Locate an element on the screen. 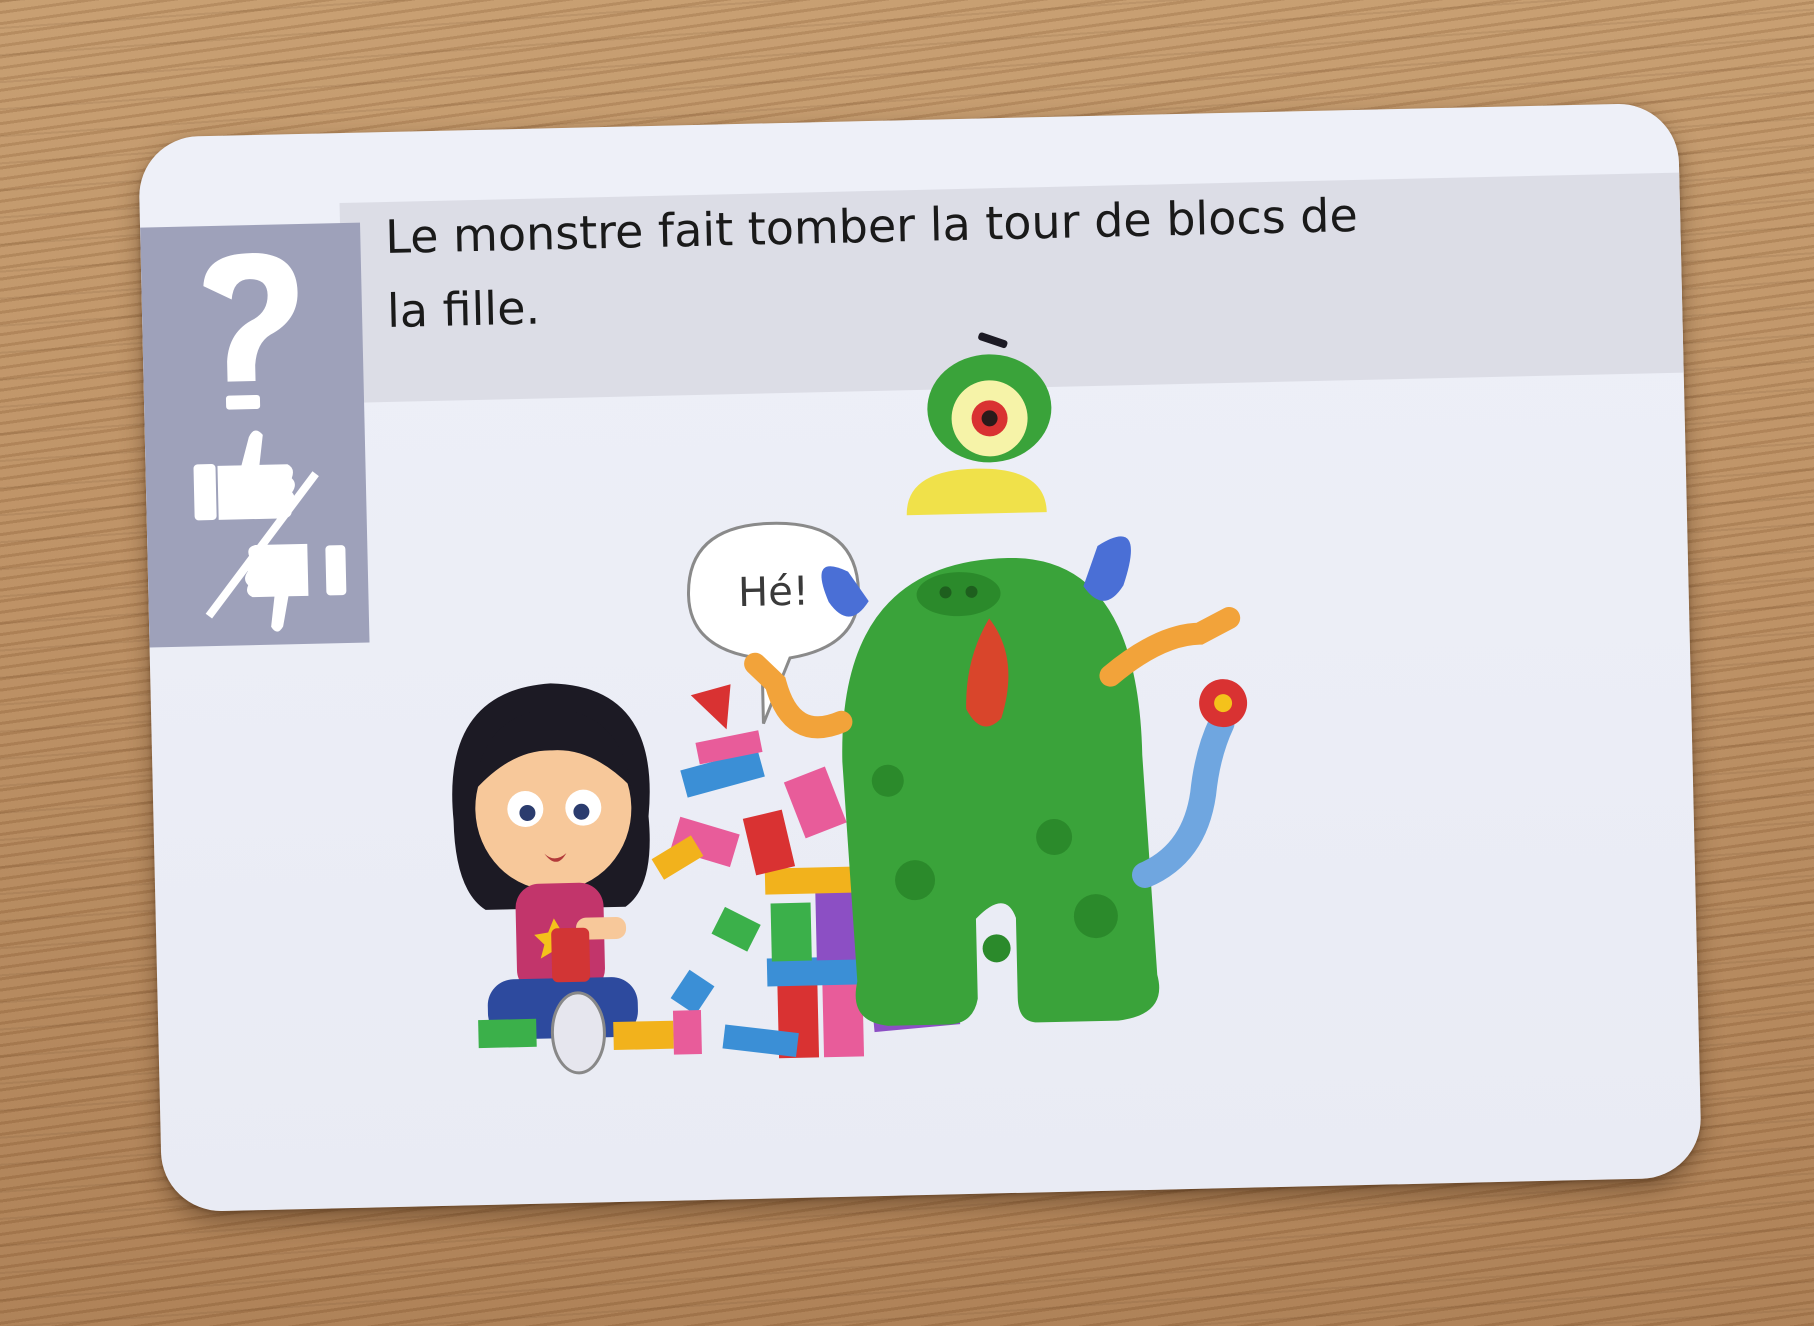  speech-bubble-text: Hé! is located at coordinates (774, 593).